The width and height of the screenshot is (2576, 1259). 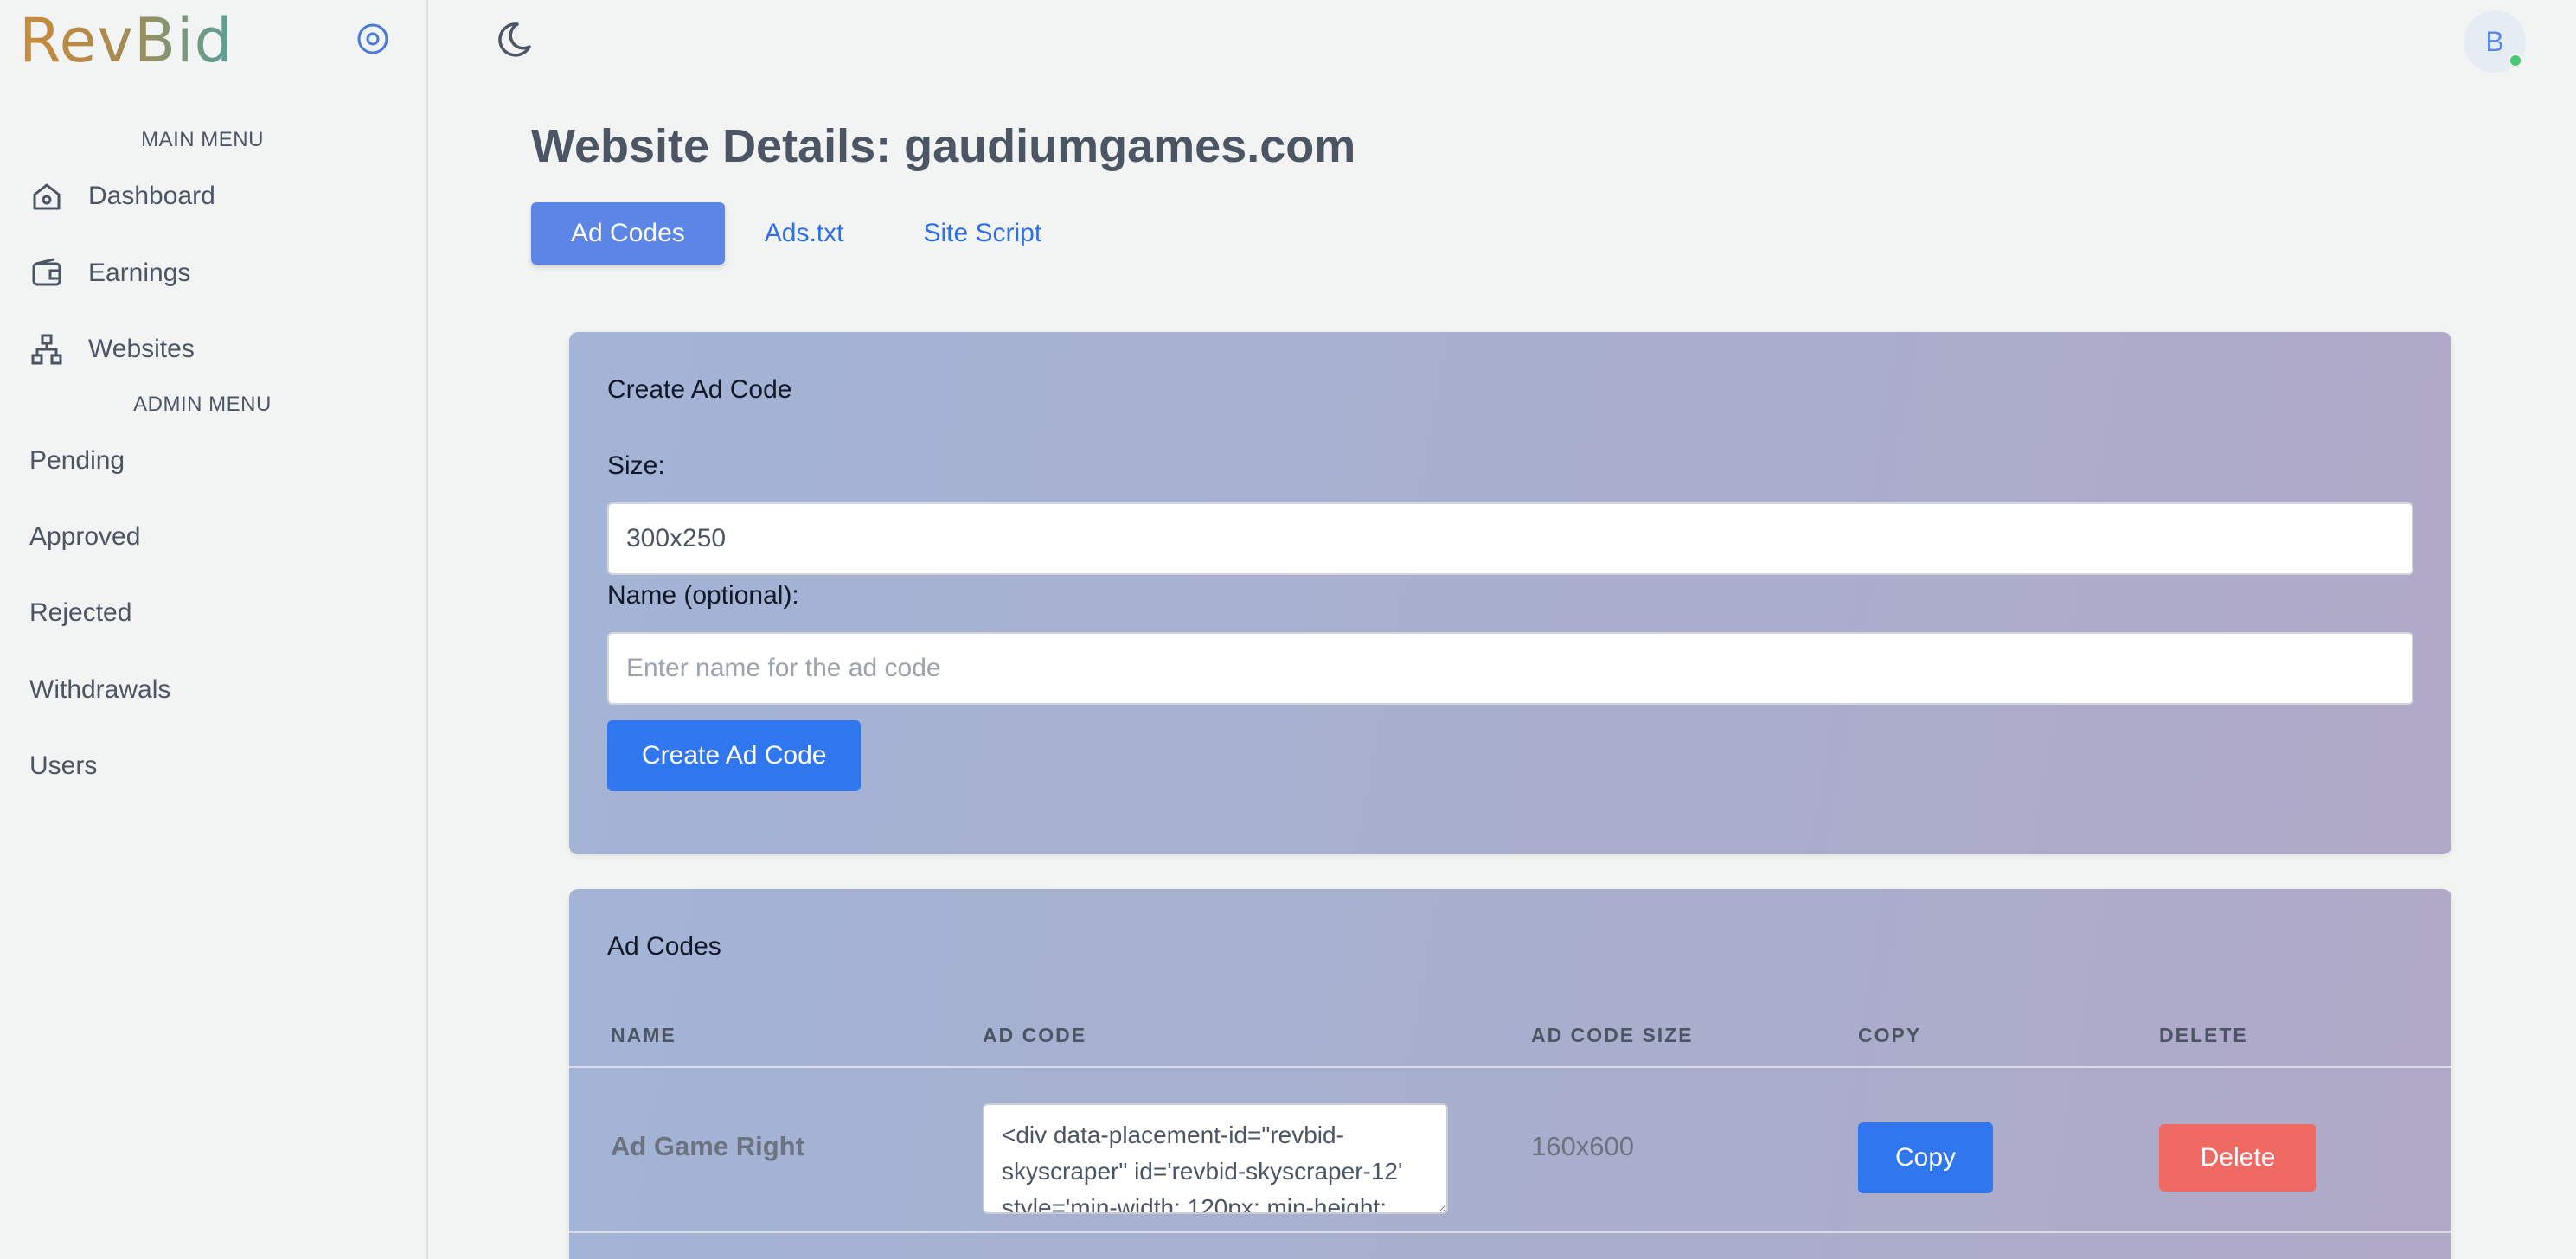 What do you see at coordinates (151, 196) in the screenshot?
I see `sidebar-item-label: Dashboard` at bounding box center [151, 196].